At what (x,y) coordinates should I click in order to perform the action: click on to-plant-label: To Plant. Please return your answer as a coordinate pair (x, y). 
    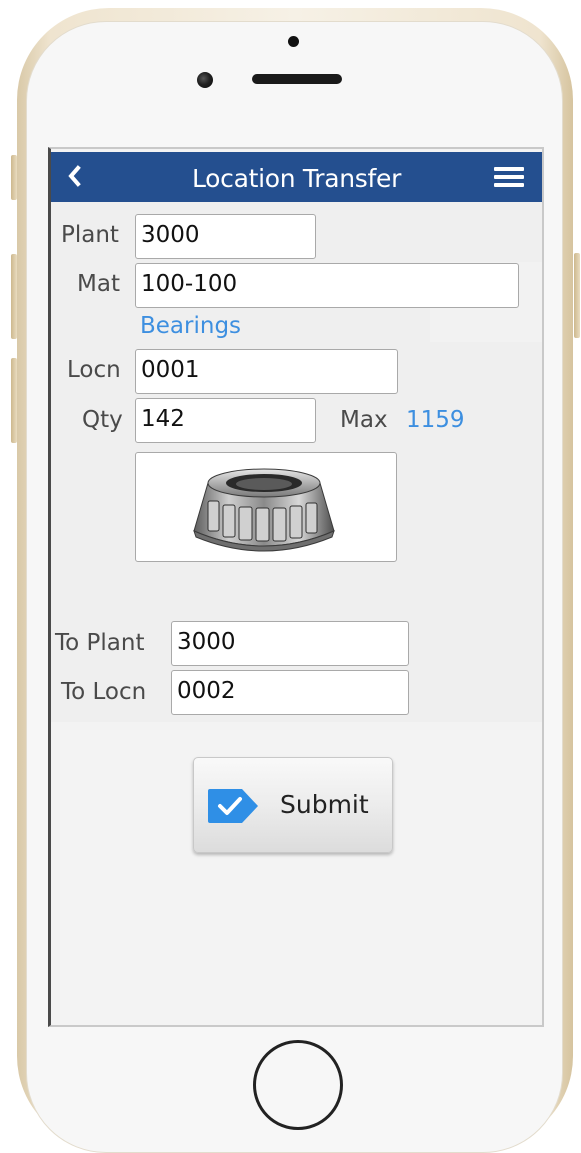
    Looking at the image, I should click on (100, 643).